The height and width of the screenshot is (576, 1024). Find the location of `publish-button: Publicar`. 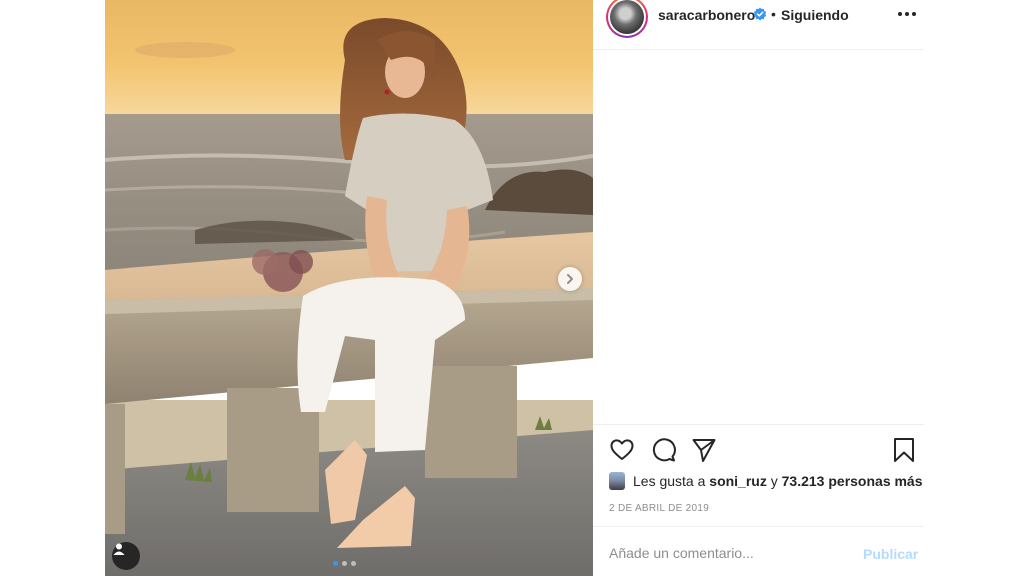

publish-button: Publicar is located at coordinates (890, 554).